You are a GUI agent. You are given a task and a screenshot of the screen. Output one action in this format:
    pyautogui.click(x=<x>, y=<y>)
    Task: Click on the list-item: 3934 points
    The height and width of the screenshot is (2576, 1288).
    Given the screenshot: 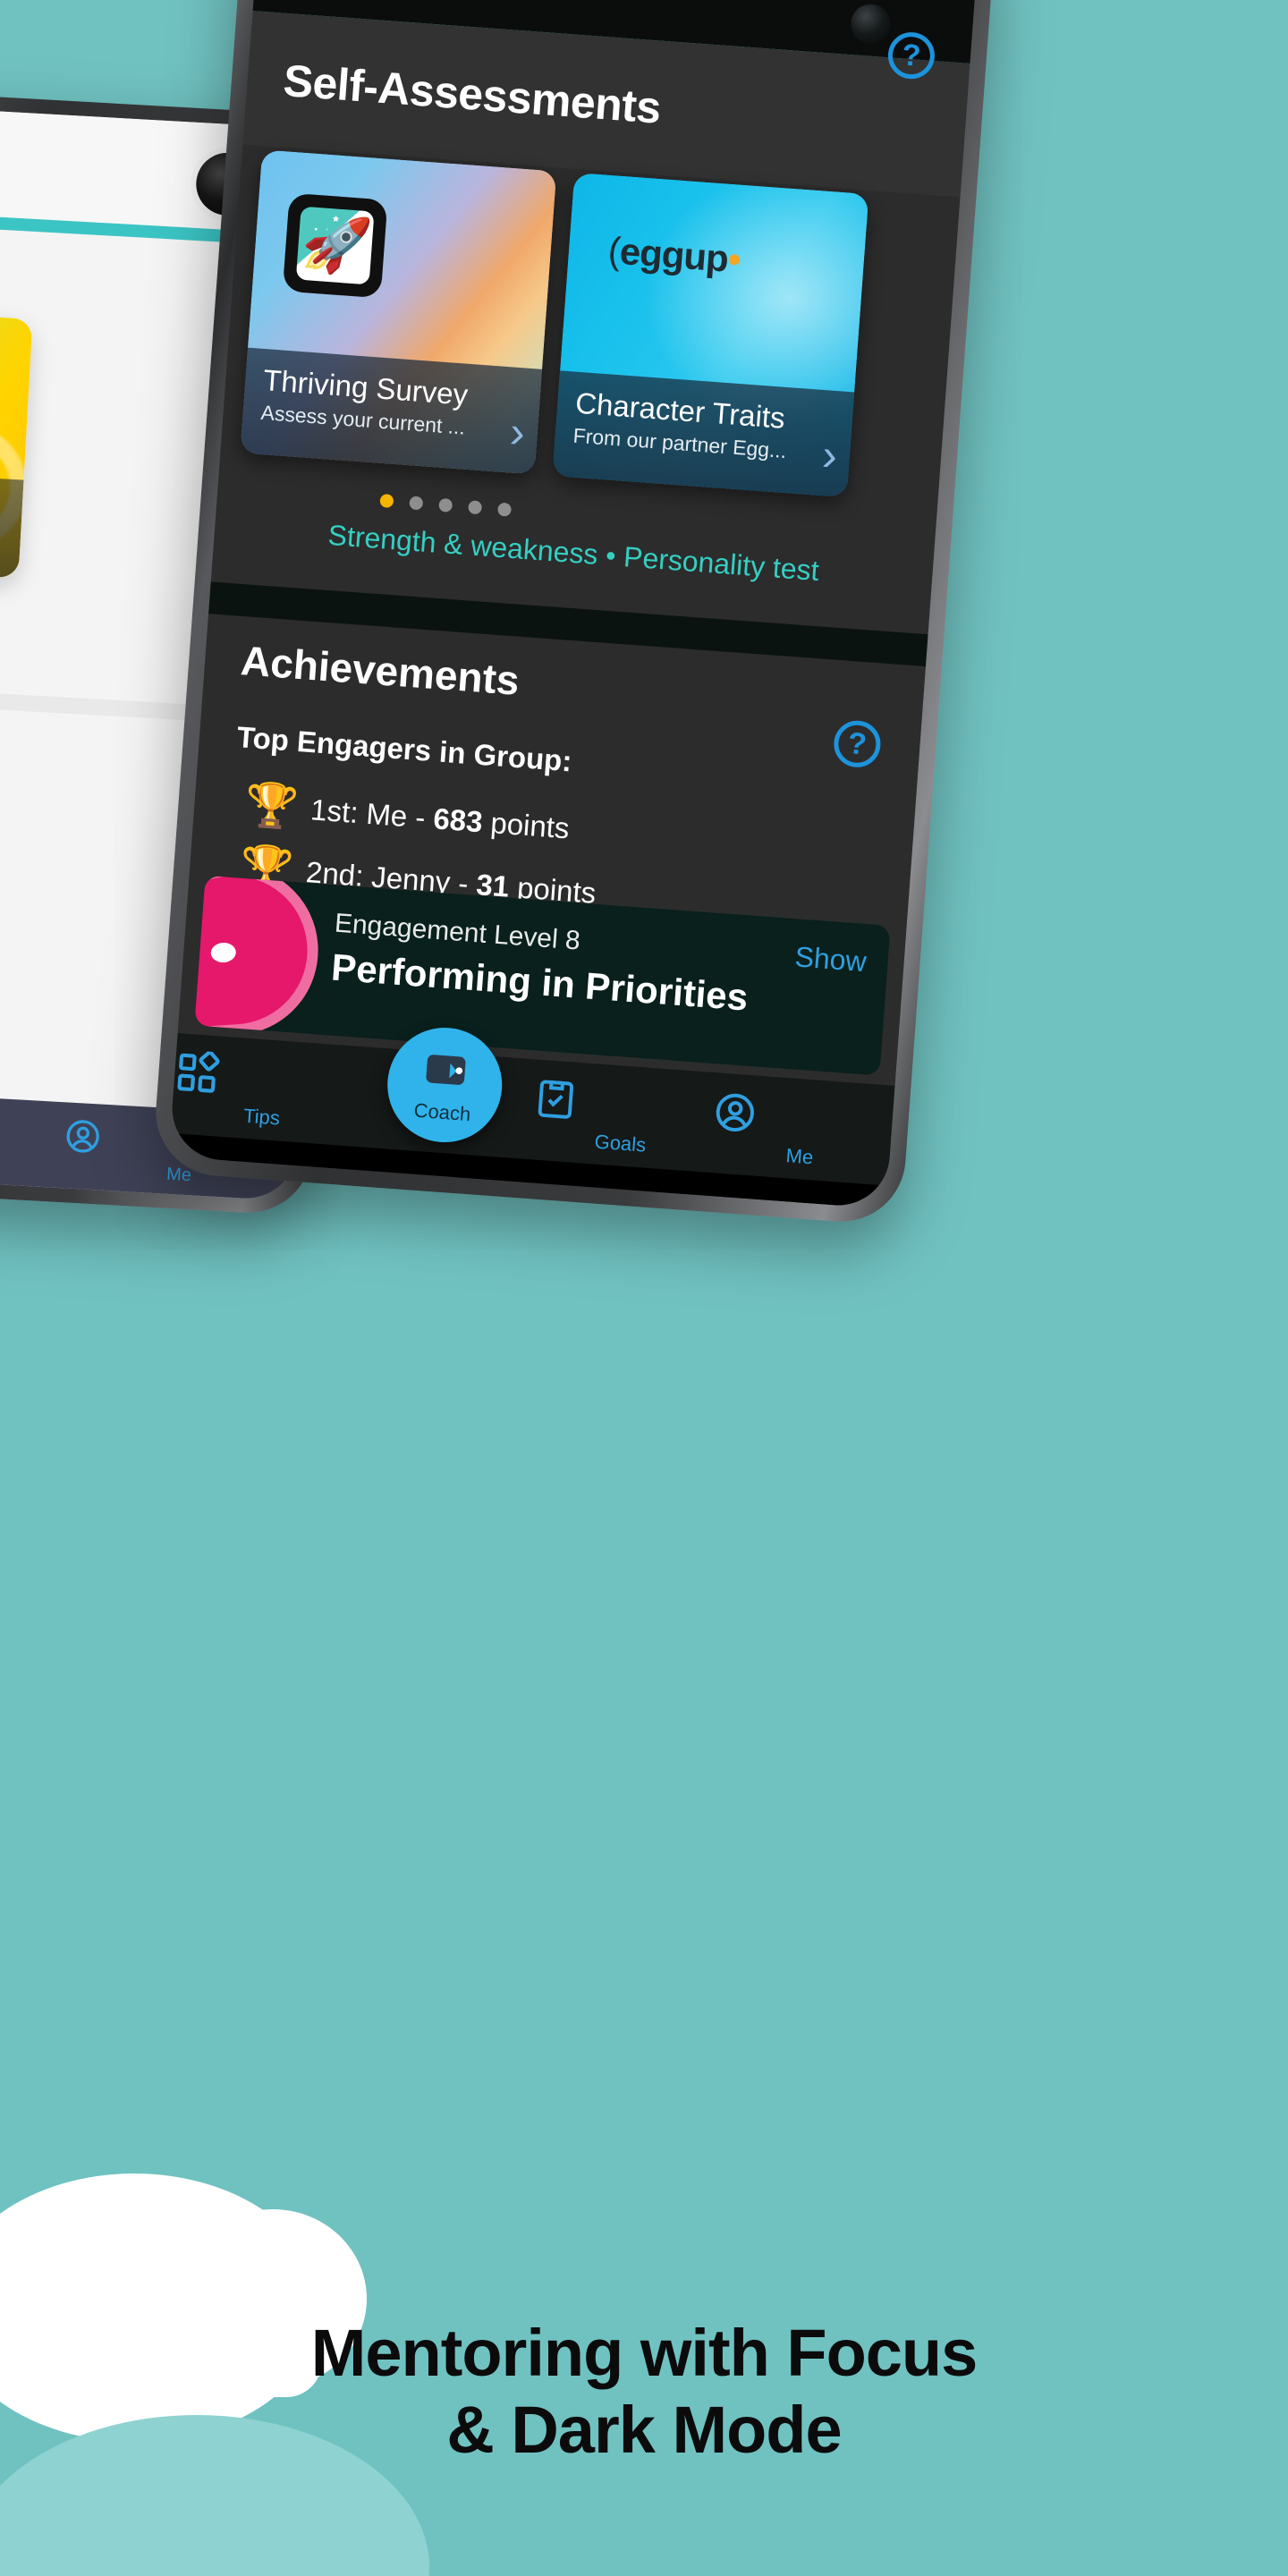 What is the action you would take?
    pyautogui.click(x=30, y=948)
    